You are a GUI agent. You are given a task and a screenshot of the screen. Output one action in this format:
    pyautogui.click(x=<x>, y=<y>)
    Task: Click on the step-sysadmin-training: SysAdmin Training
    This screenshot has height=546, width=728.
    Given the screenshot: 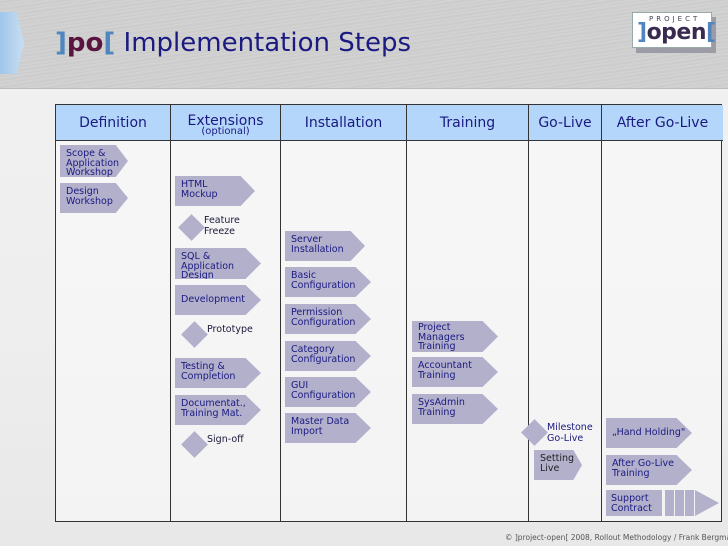 What is the action you would take?
    pyautogui.click(x=455, y=409)
    